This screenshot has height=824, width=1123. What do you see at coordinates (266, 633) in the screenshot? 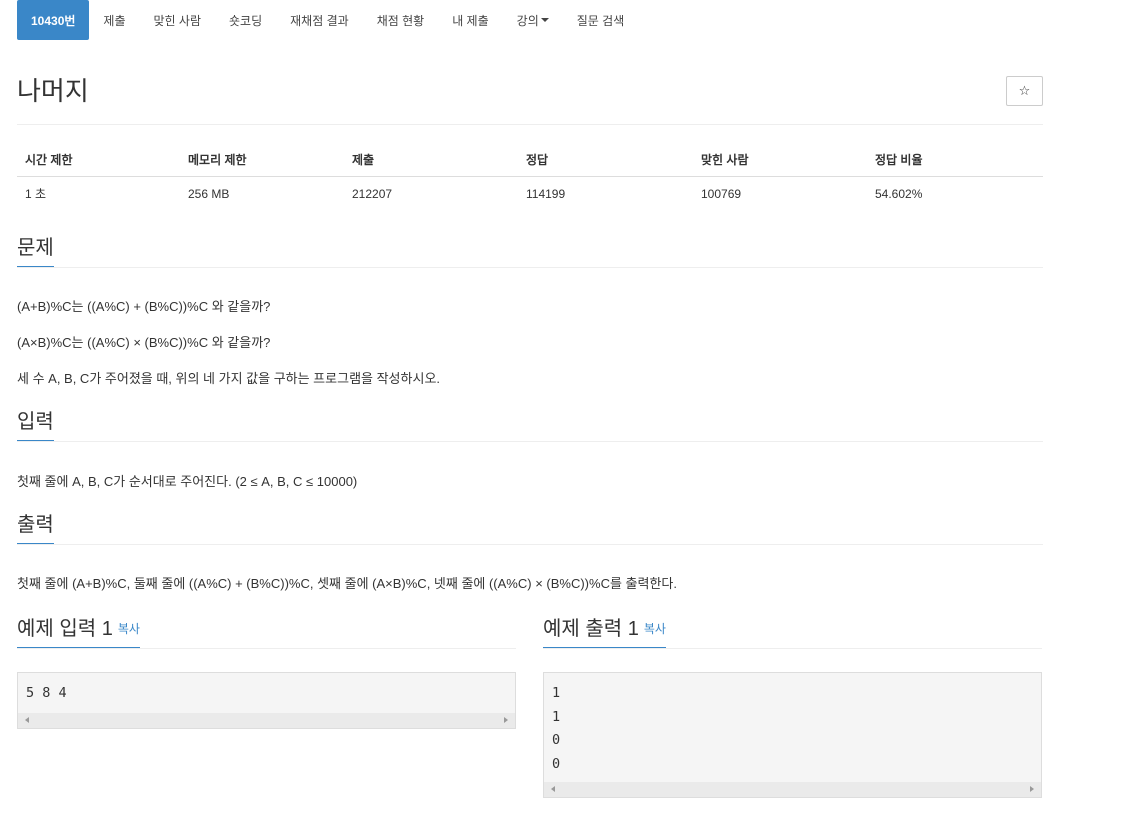
I see `sample-input-headline: 예제 입력 1 복사` at bounding box center [266, 633].